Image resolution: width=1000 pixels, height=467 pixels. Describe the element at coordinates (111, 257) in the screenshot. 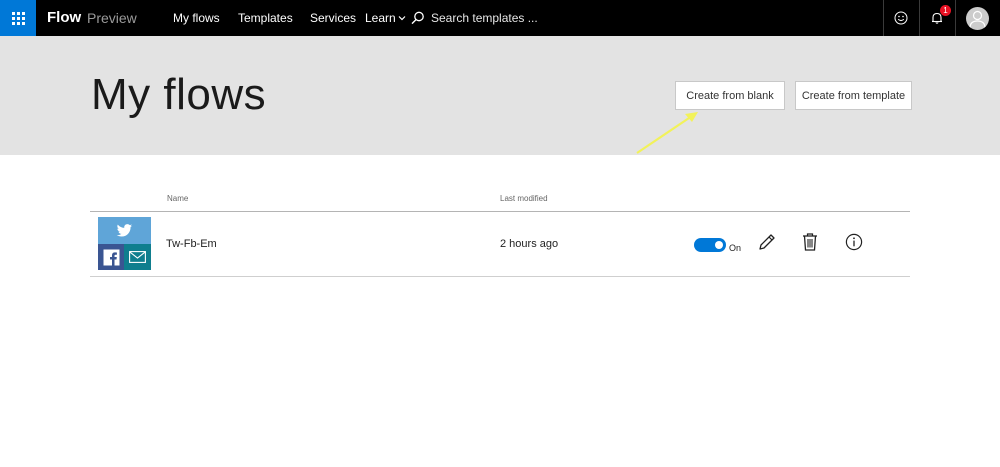

I see `facebook-icon` at that location.